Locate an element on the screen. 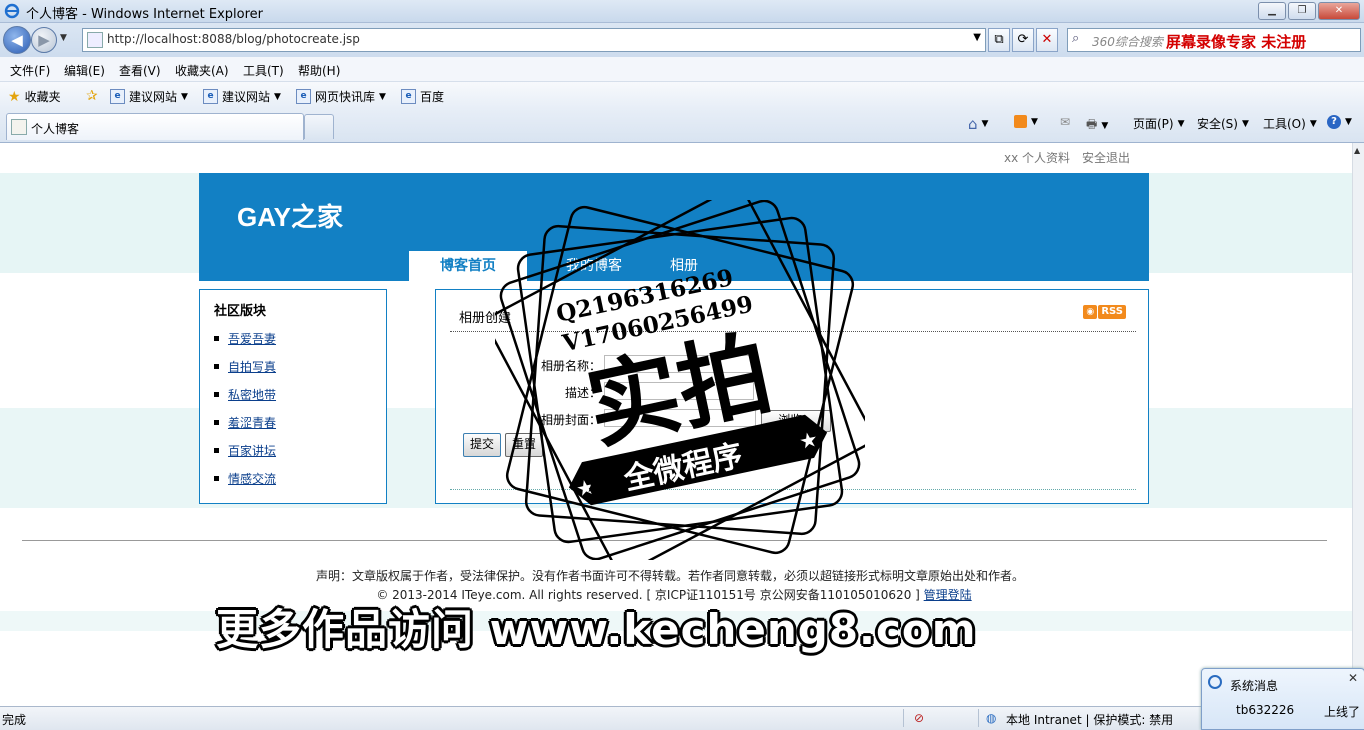 The width and height of the screenshot is (1364, 730). sidebar-link: 私密地带 is located at coordinates (252, 394).